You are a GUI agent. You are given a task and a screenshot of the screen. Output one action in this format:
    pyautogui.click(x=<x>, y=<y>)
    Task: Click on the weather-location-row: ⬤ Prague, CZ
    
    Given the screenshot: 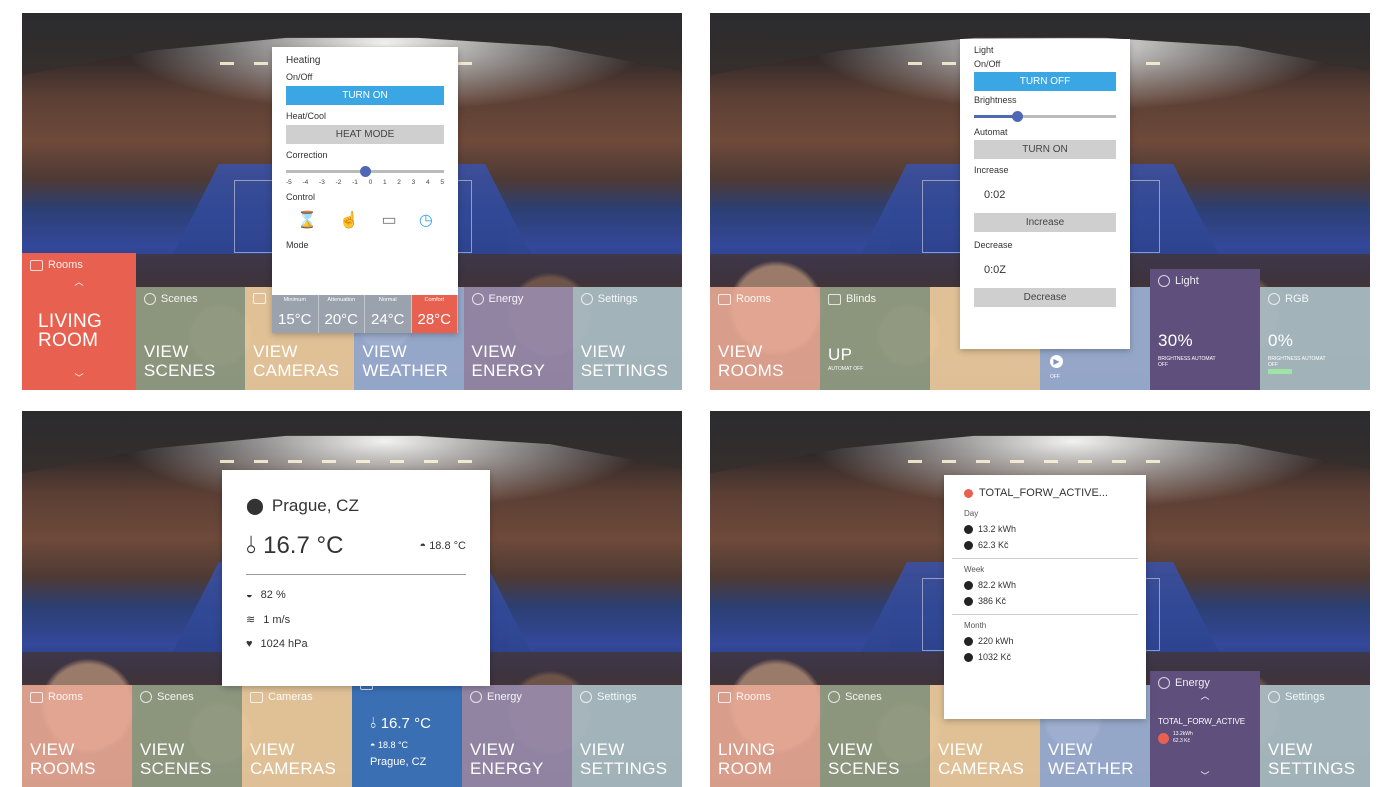 What is the action you would take?
    pyautogui.click(x=356, y=506)
    